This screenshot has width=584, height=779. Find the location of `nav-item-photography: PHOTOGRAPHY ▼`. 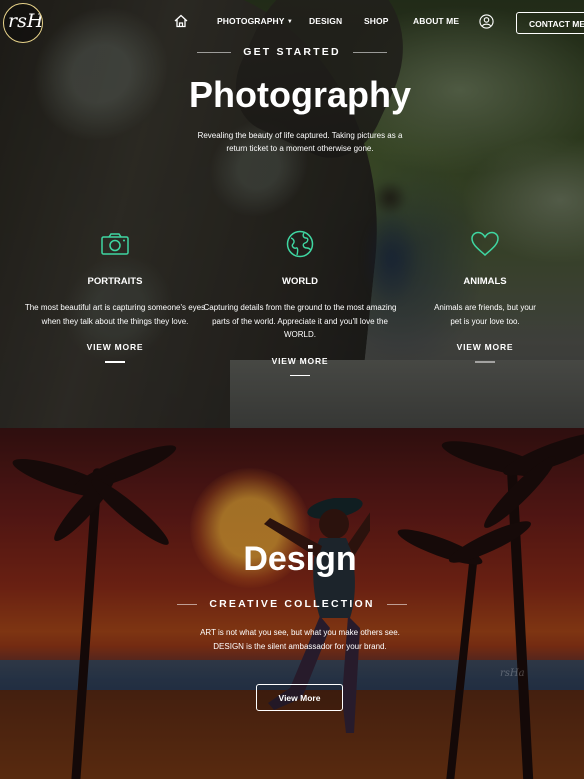

nav-item-photography: PHOTOGRAPHY ▼ is located at coordinates (255, 21).